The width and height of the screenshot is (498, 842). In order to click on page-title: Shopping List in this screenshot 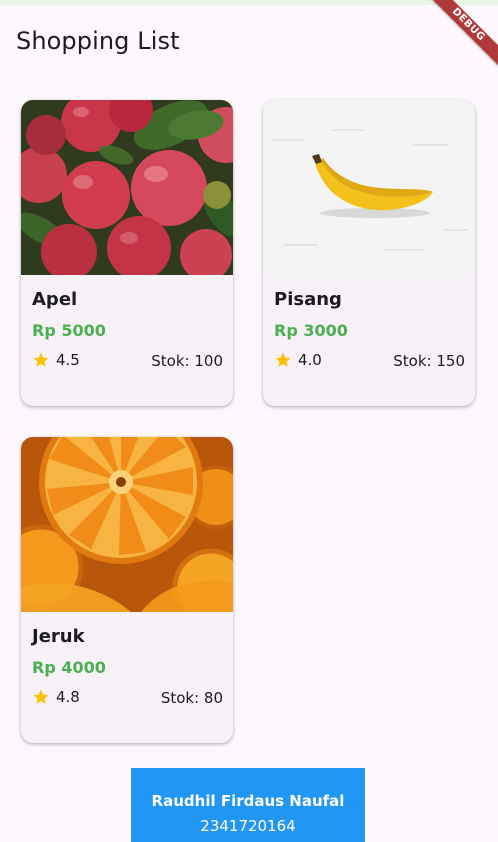, I will do `click(98, 41)`.